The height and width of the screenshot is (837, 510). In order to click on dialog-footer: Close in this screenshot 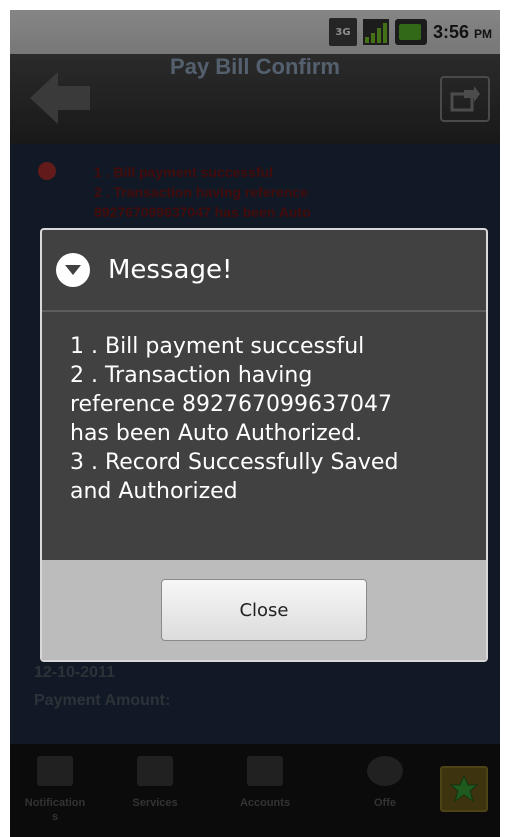, I will do `click(264, 610)`.